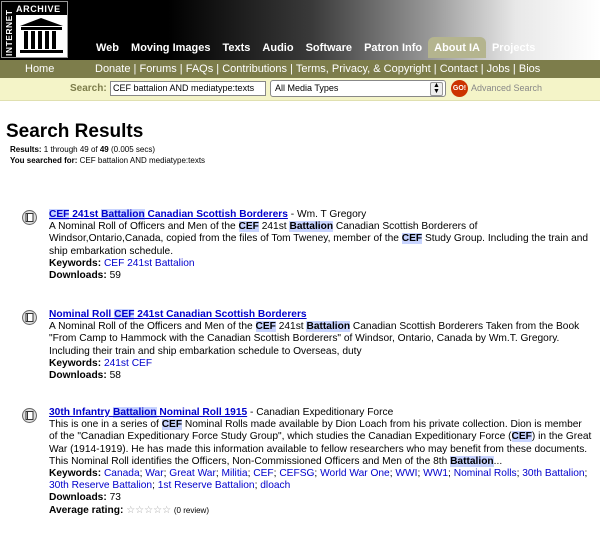  I want to click on subnav-bios-link: Bios, so click(529, 69).